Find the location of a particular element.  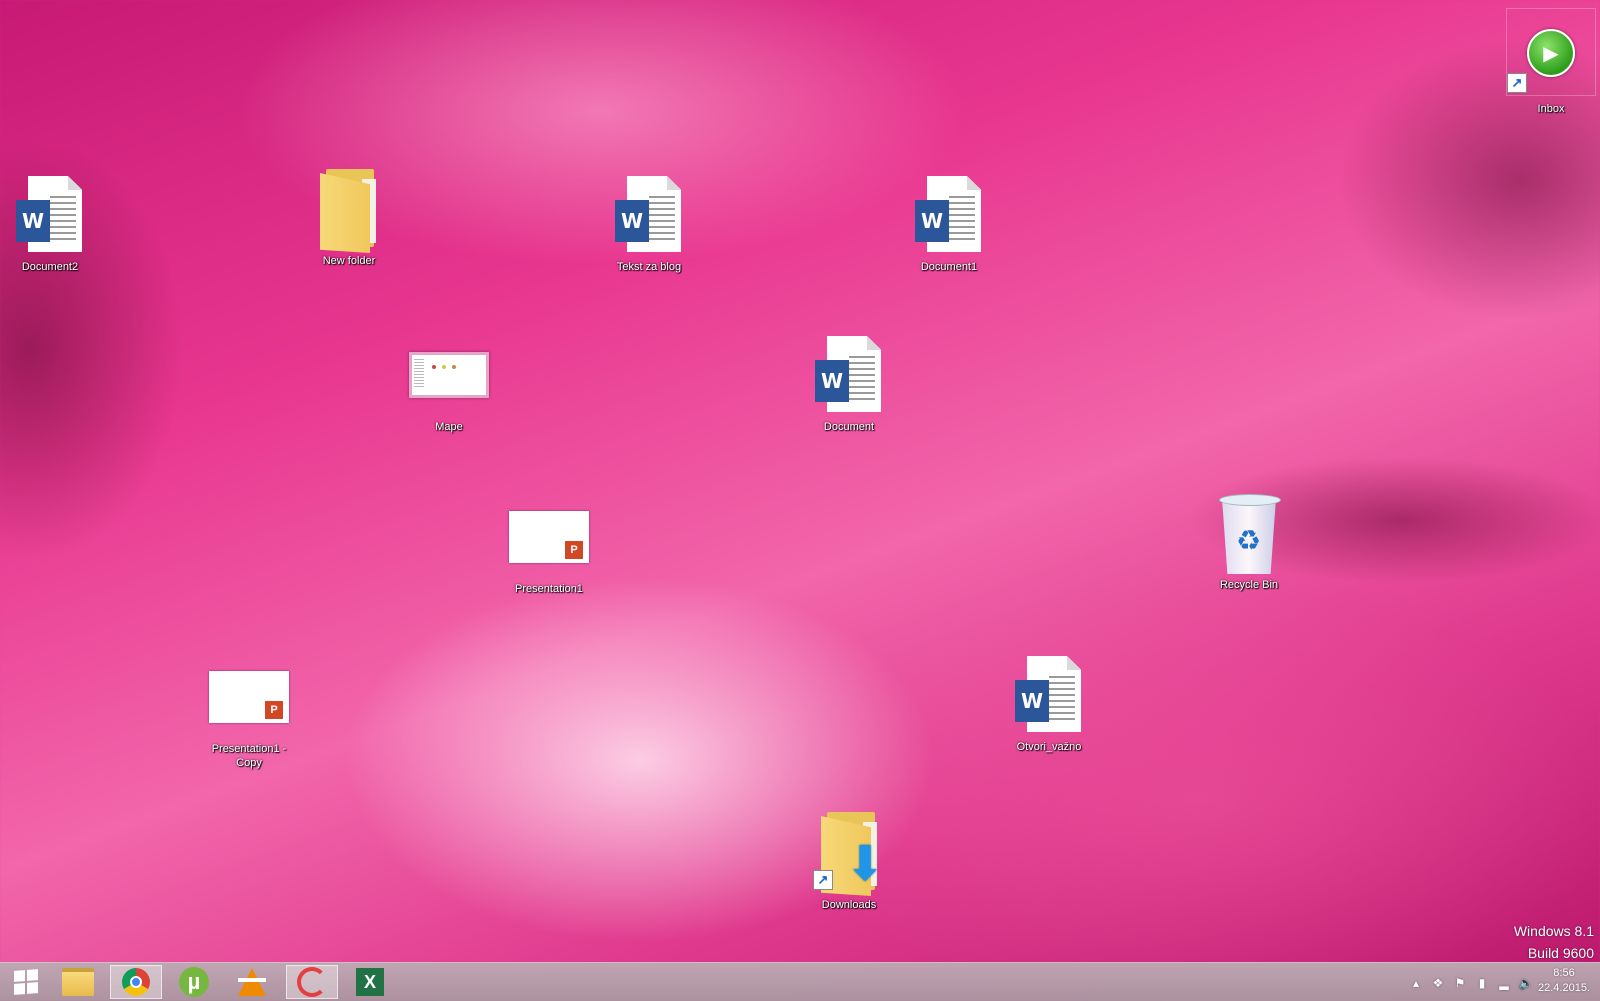

taskbar-excel: X is located at coordinates (370, 982).